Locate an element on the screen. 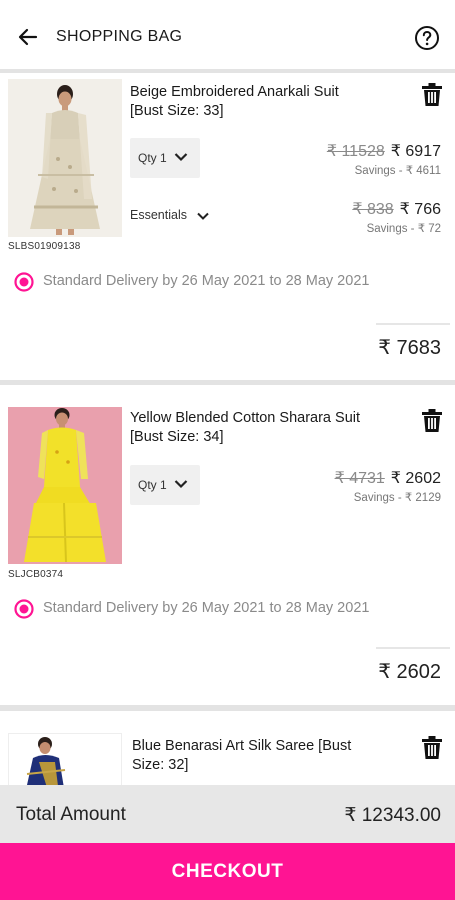 The width and height of the screenshot is (455, 900). total-amount-value: ₹ 12343.00 is located at coordinates (392, 815).